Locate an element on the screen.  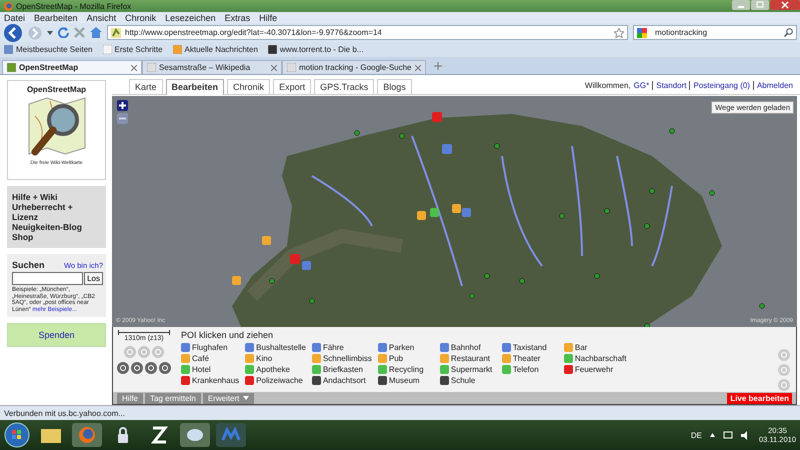
sidebar-link: Neuigkeiten-Blog is located at coordinates (47, 227).